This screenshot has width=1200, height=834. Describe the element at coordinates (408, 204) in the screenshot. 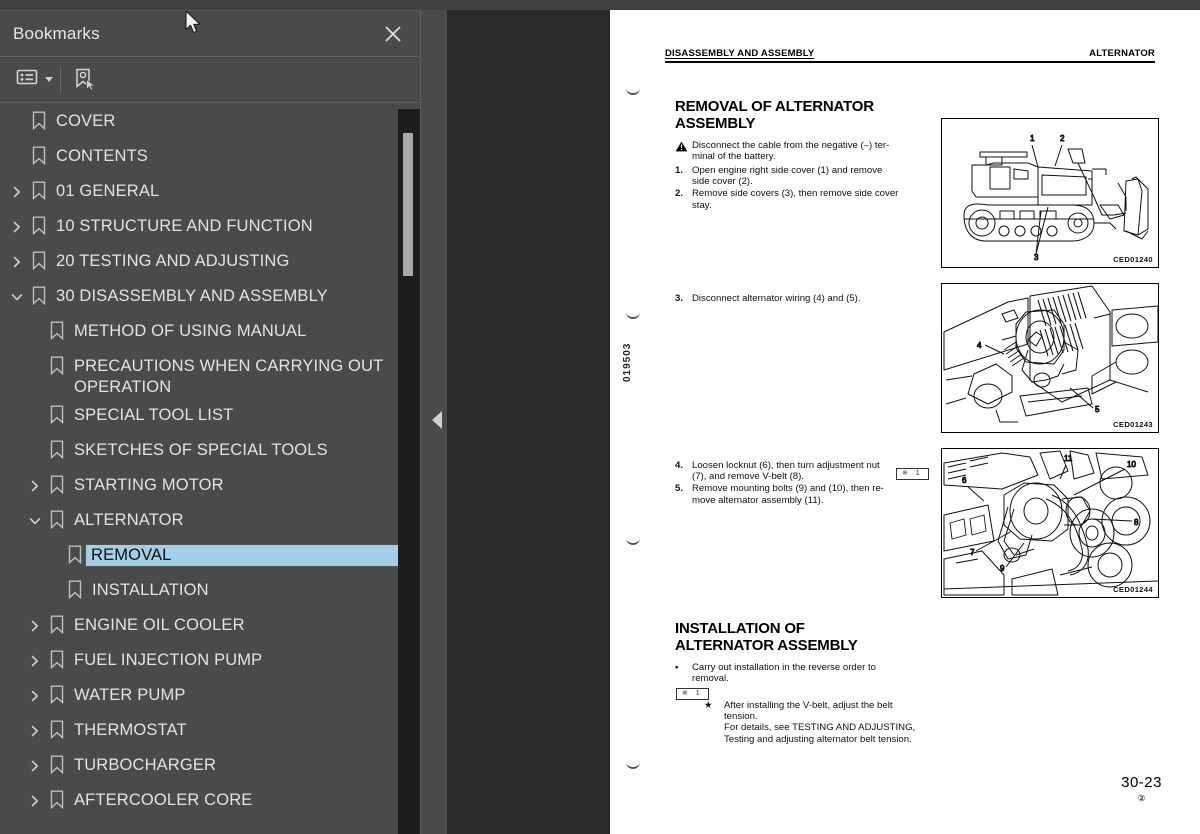

I see `scrollbar-thumb` at that location.